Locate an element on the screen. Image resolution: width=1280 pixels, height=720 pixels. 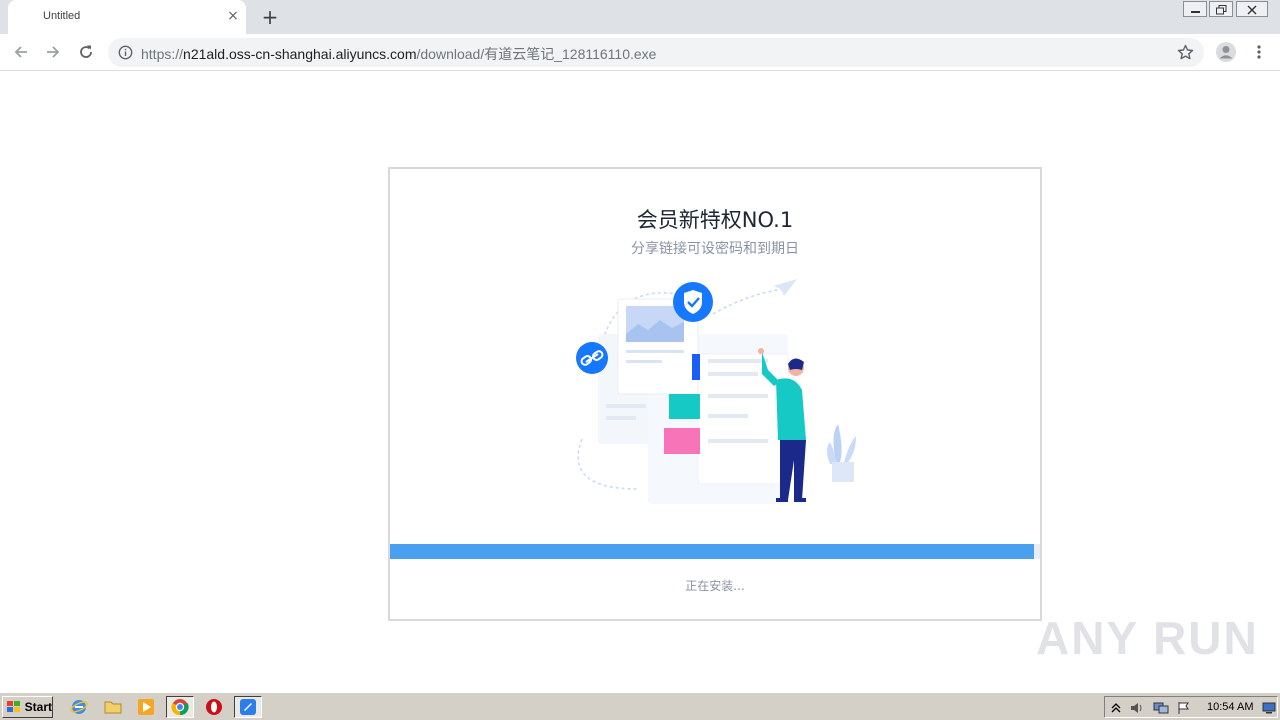
share-illustration is located at coordinates (716, 391).